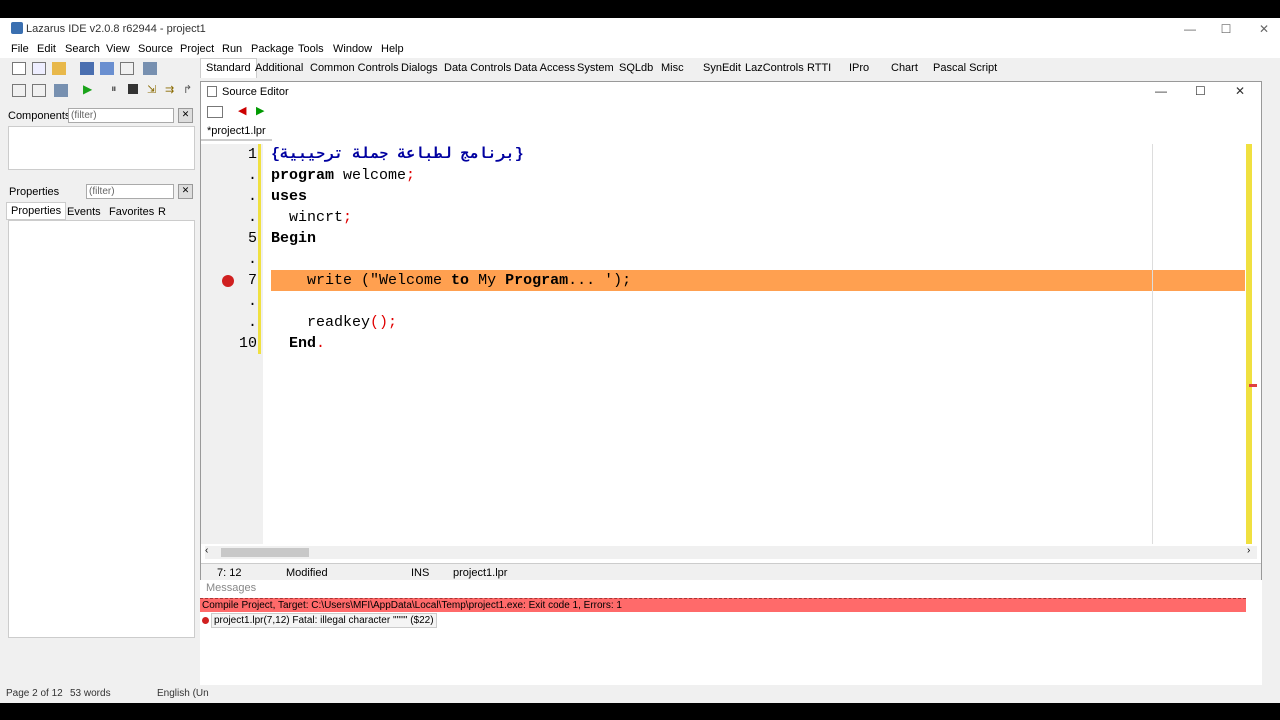 This screenshot has height=720, width=1280. I want to click on close-icon: ✕, so click(1263, 29).